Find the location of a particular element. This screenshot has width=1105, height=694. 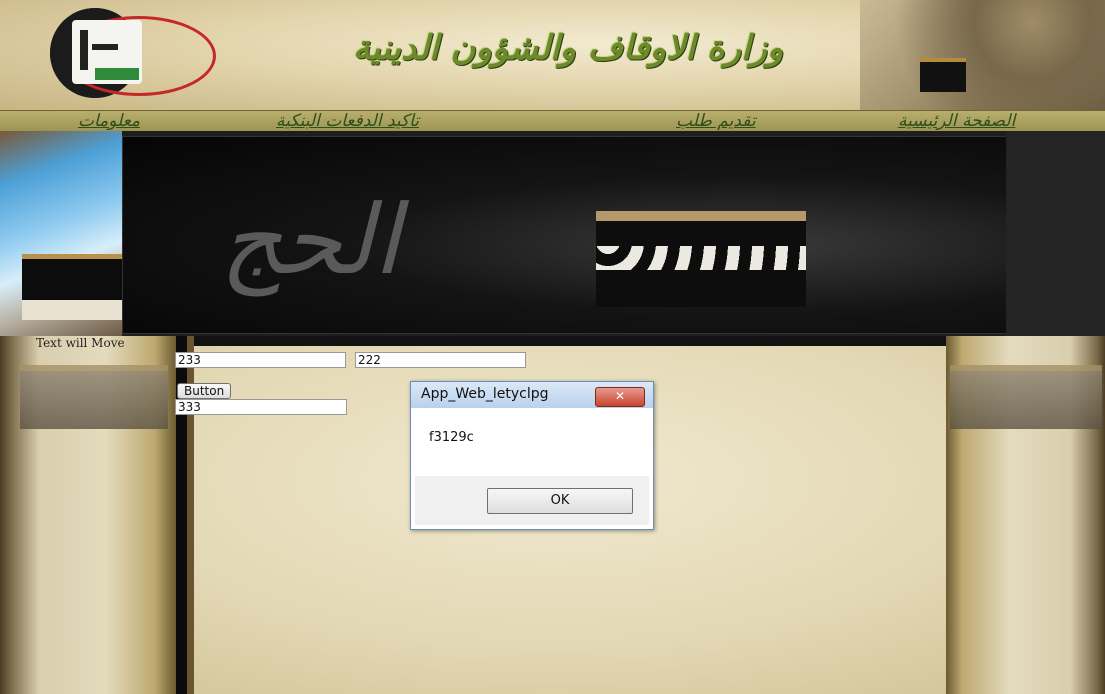

alert-dialog: App_Web_letyclpg ✕ f3129c OK is located at coordinates (532, 455).